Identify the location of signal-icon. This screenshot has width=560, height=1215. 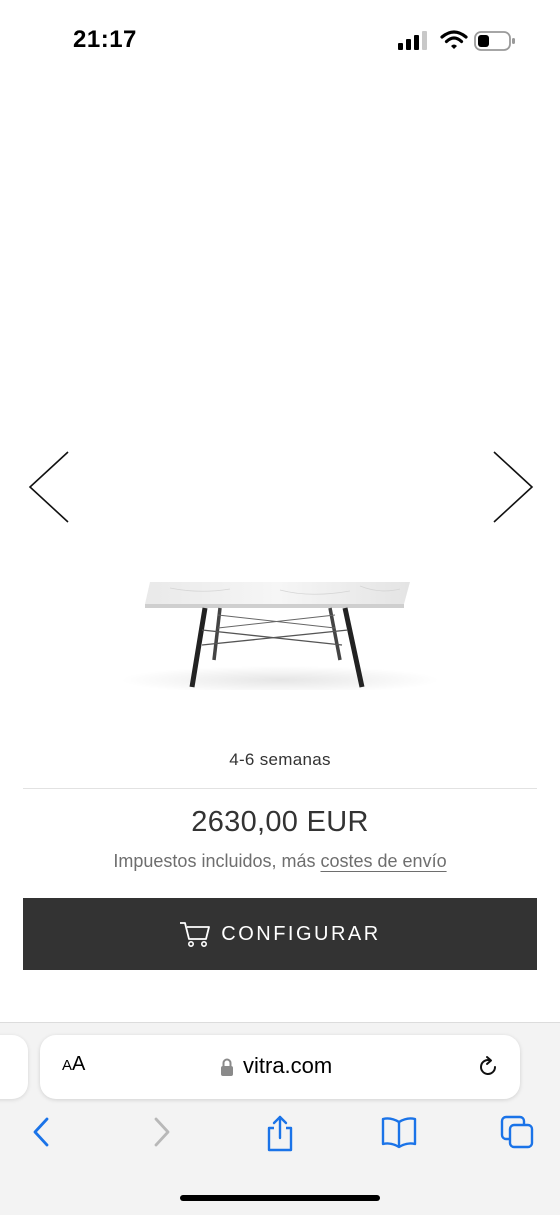
(412, 40).